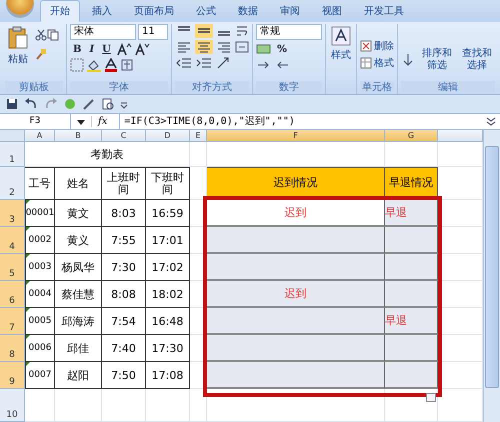  Describe the element at coordinates (242, 47) in the screenshot. I see `merge-cells-icon` at that location.